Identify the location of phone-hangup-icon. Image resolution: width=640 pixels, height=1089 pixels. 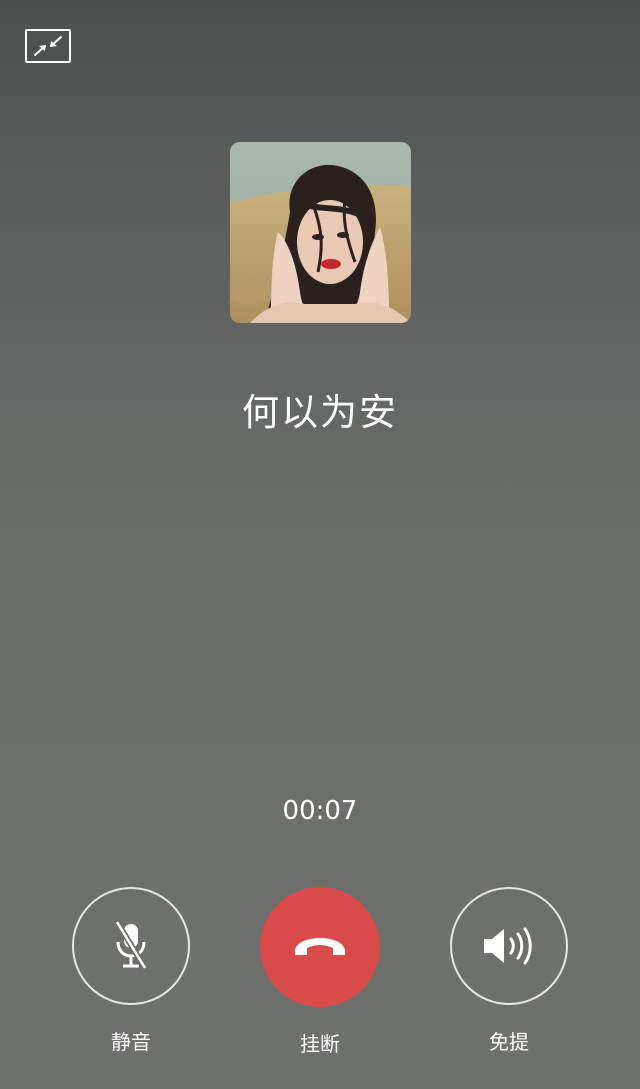
(320, 946).